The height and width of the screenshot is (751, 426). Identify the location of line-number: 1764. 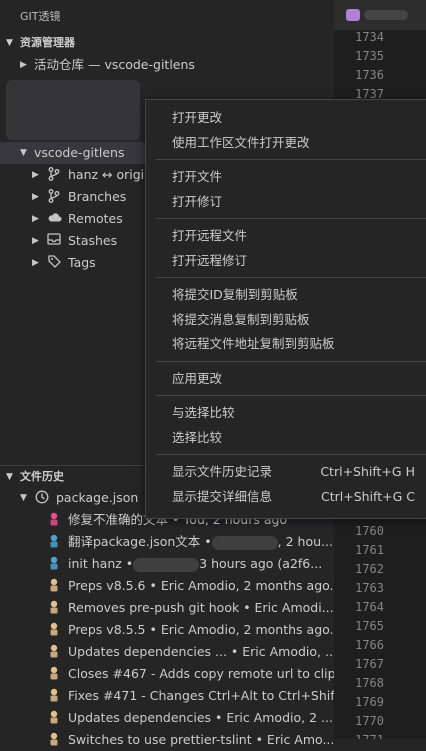
(369, 607).